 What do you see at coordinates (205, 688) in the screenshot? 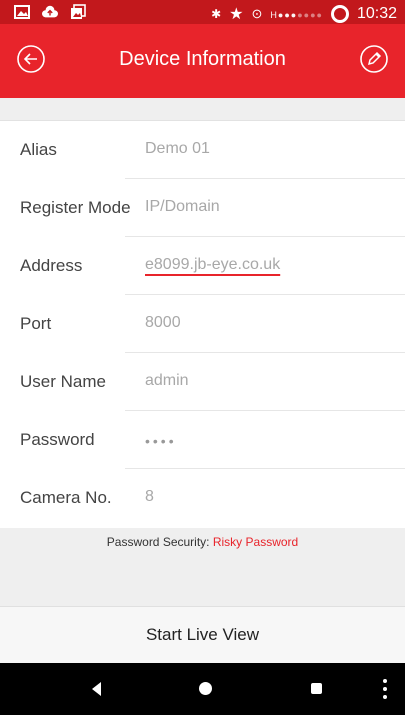
I see `nav-home-icon` at bounding box center [205, 688].